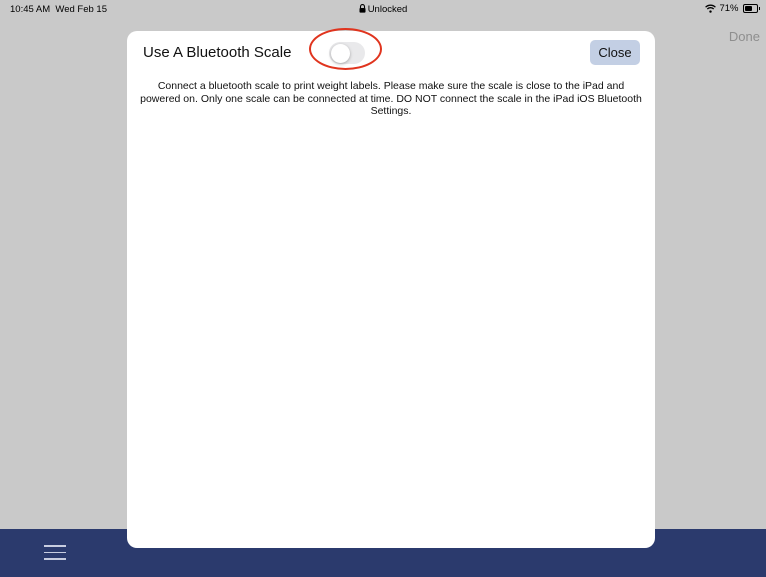 The width and height of the screenshot is (766, 577). What do you see at coordinates (729, 8) in the screenshot?
I see `battery-percent: 71%` at bounding box center [729, 8].